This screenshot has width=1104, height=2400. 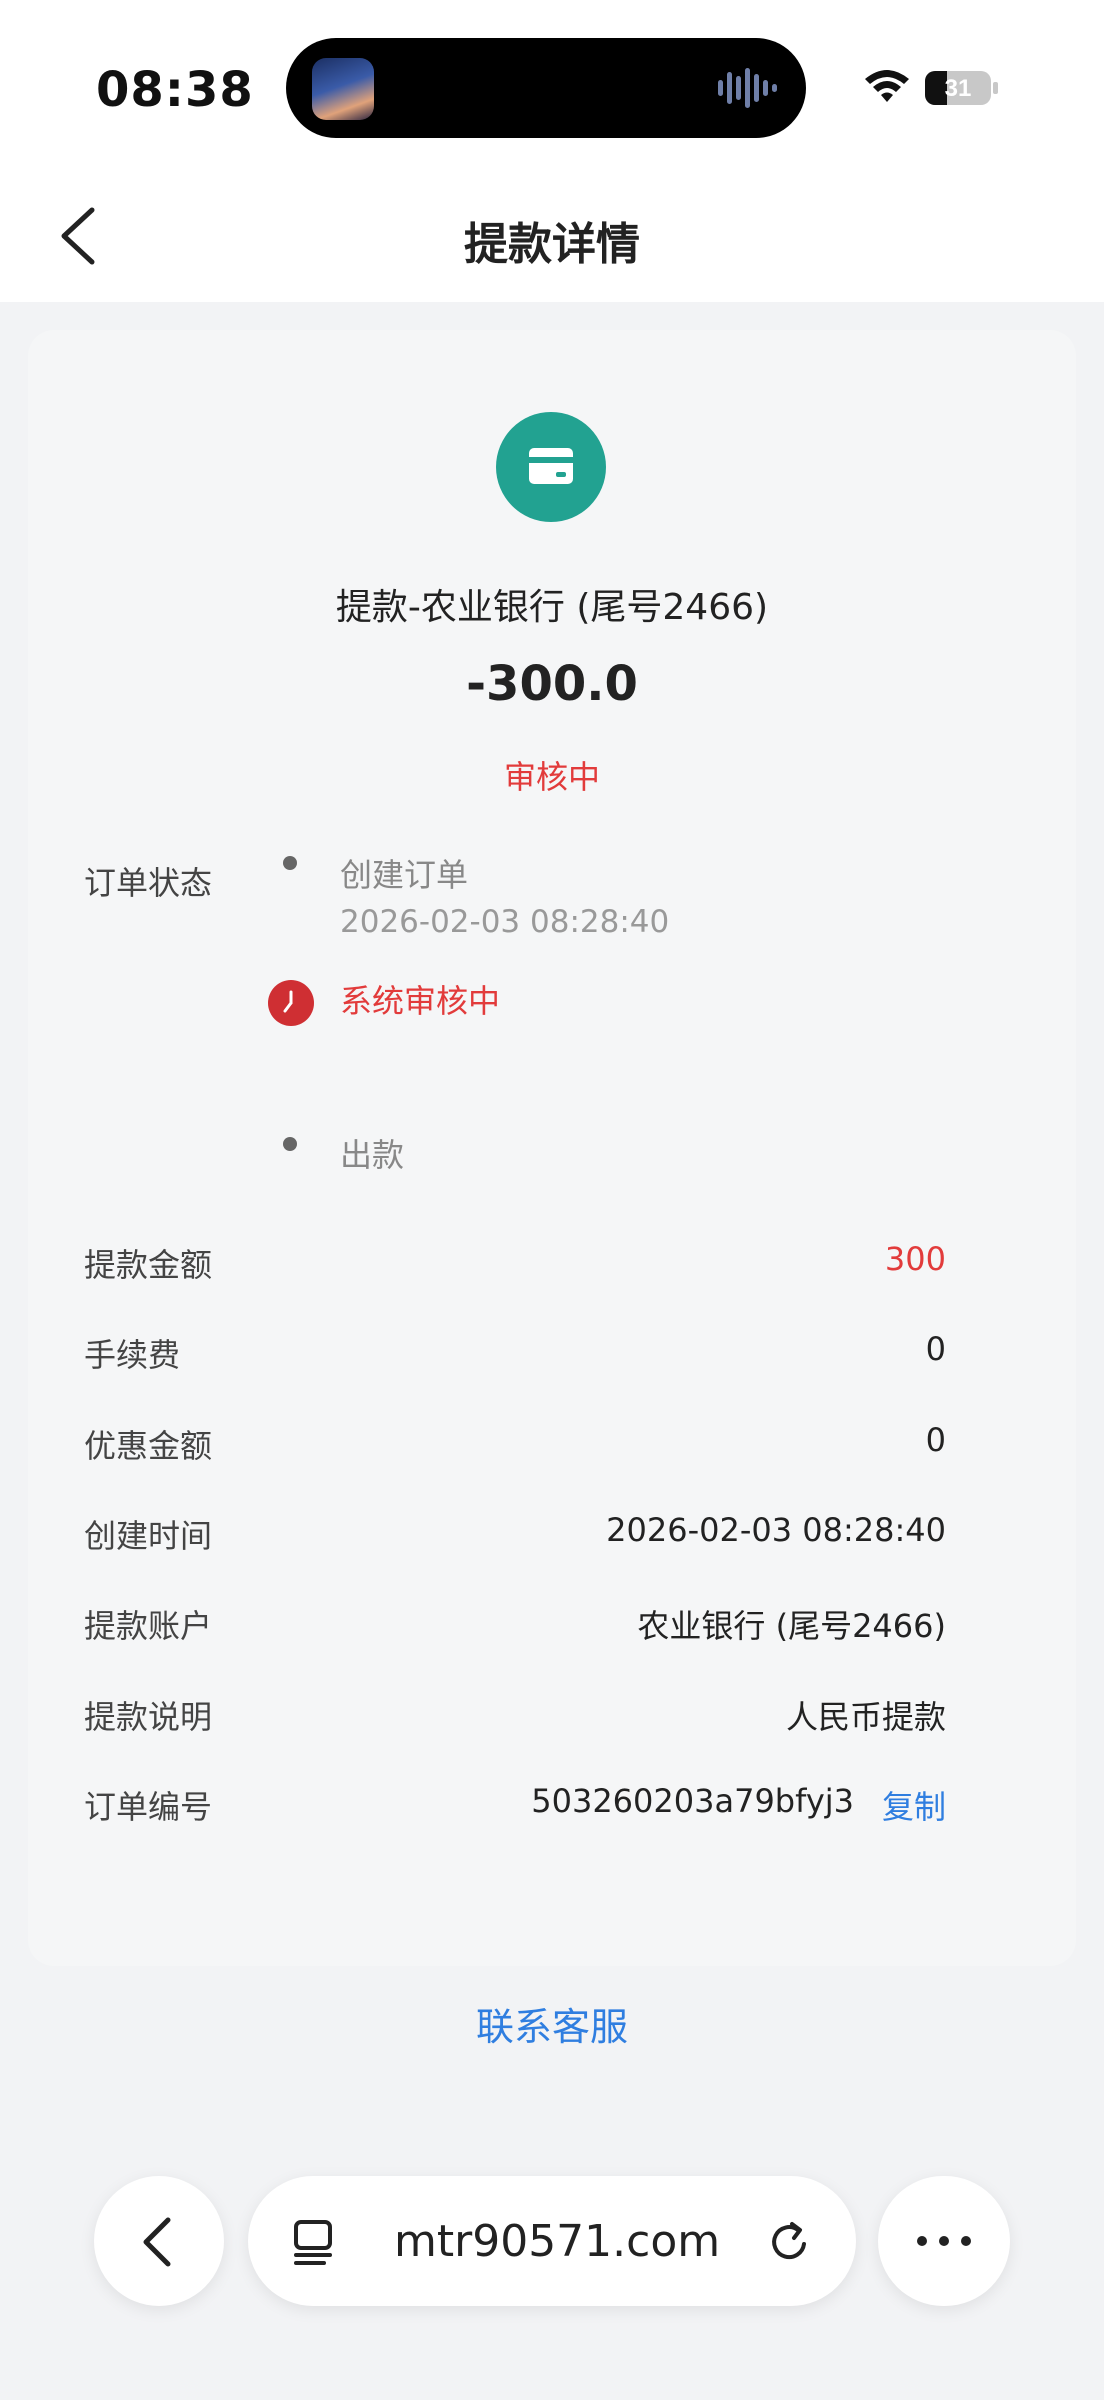 I want to click on status-bar: 08:38 31, so click(x=552, y=90).